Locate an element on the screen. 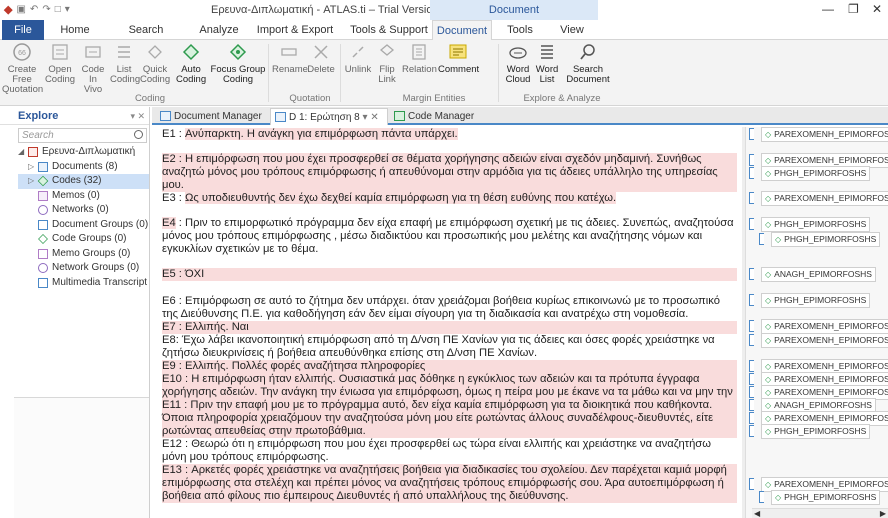 Image resolution: width=888 pixels, height=518 pixels. save-icon: ▣ is located at coordinates (20, 9).